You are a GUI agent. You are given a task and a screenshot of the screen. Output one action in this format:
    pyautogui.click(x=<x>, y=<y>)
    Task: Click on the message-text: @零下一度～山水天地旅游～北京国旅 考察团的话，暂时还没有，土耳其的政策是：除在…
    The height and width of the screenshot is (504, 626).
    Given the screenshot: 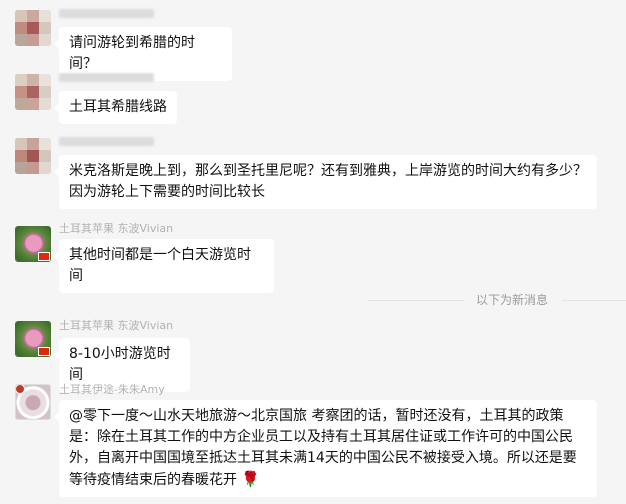 What is the action you would take?
    pyautogui.click(x=323, y=448)
    